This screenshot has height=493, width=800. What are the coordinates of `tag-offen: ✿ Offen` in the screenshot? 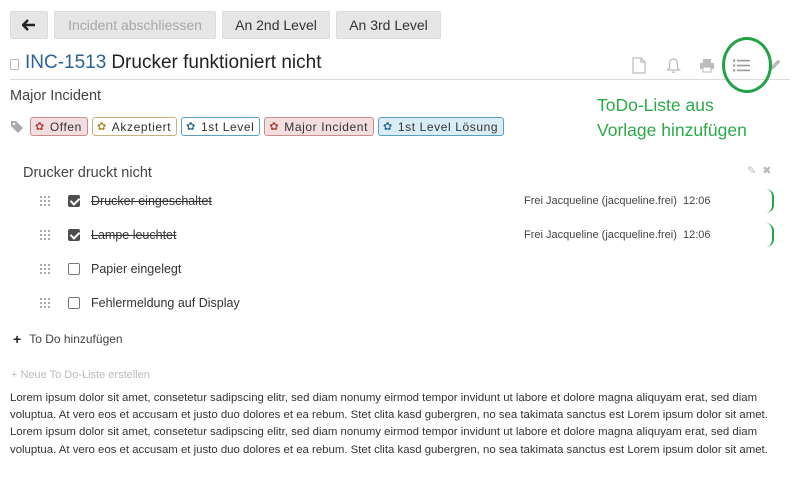 It's located at (59, 126).